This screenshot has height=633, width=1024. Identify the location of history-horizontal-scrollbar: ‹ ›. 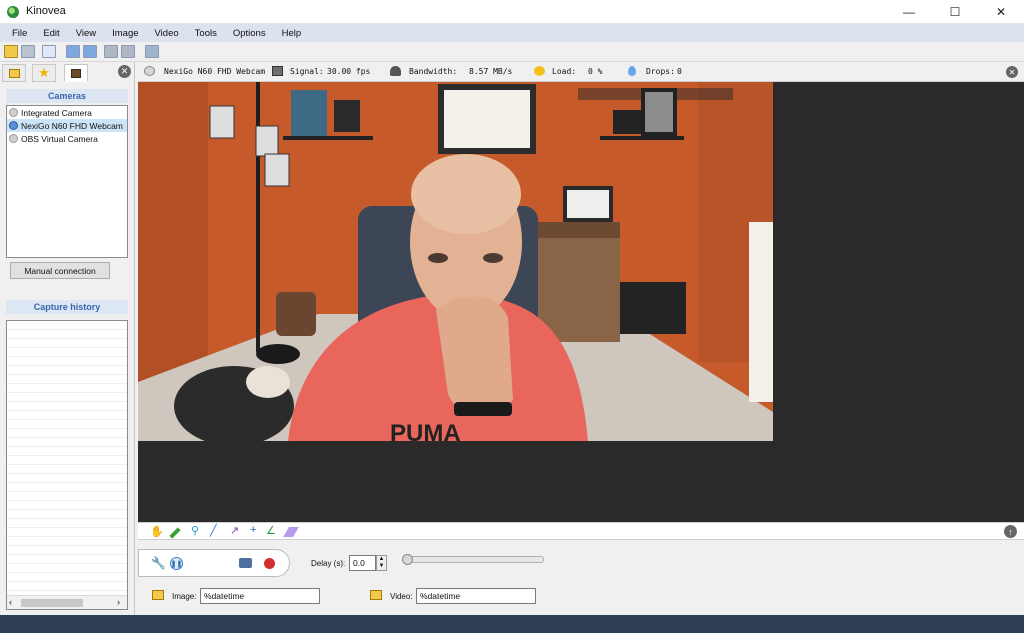
(67, 602).